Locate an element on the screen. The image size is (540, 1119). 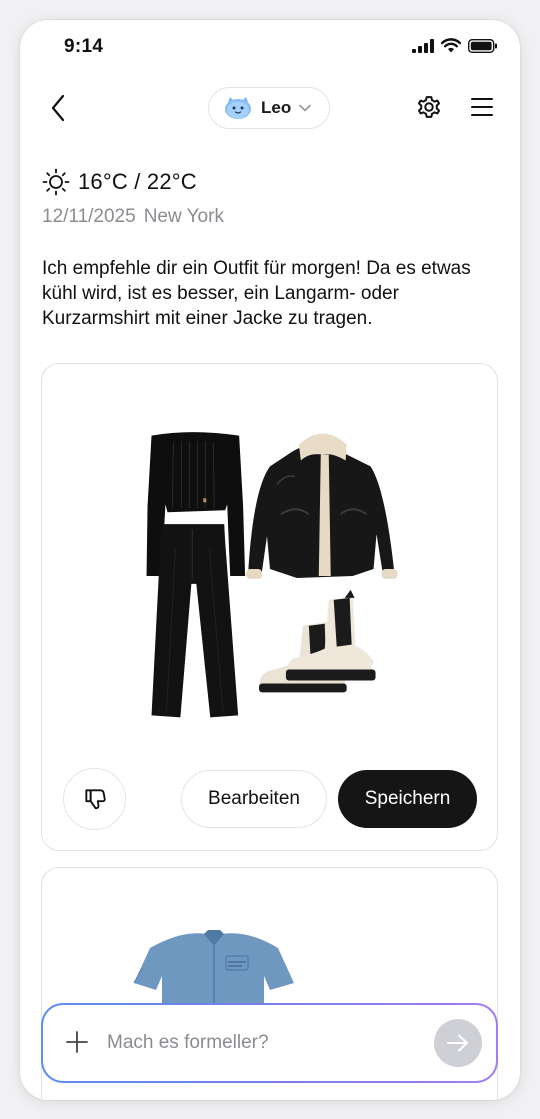
chat-input-bar is located at coordinates (269, 1043).